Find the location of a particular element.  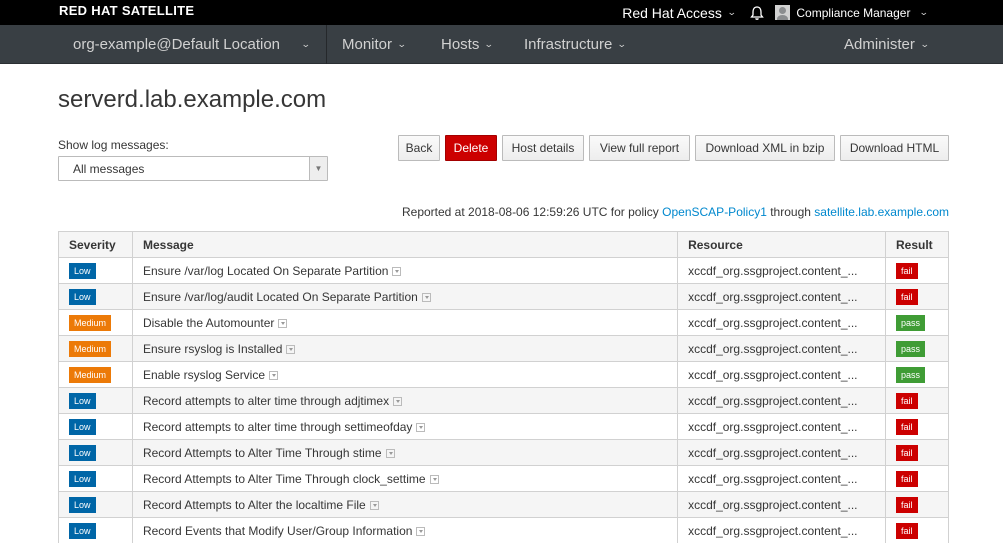

red-hat-access-menu: Red Hat Access ⌄ is located at coordinates (679, 12).